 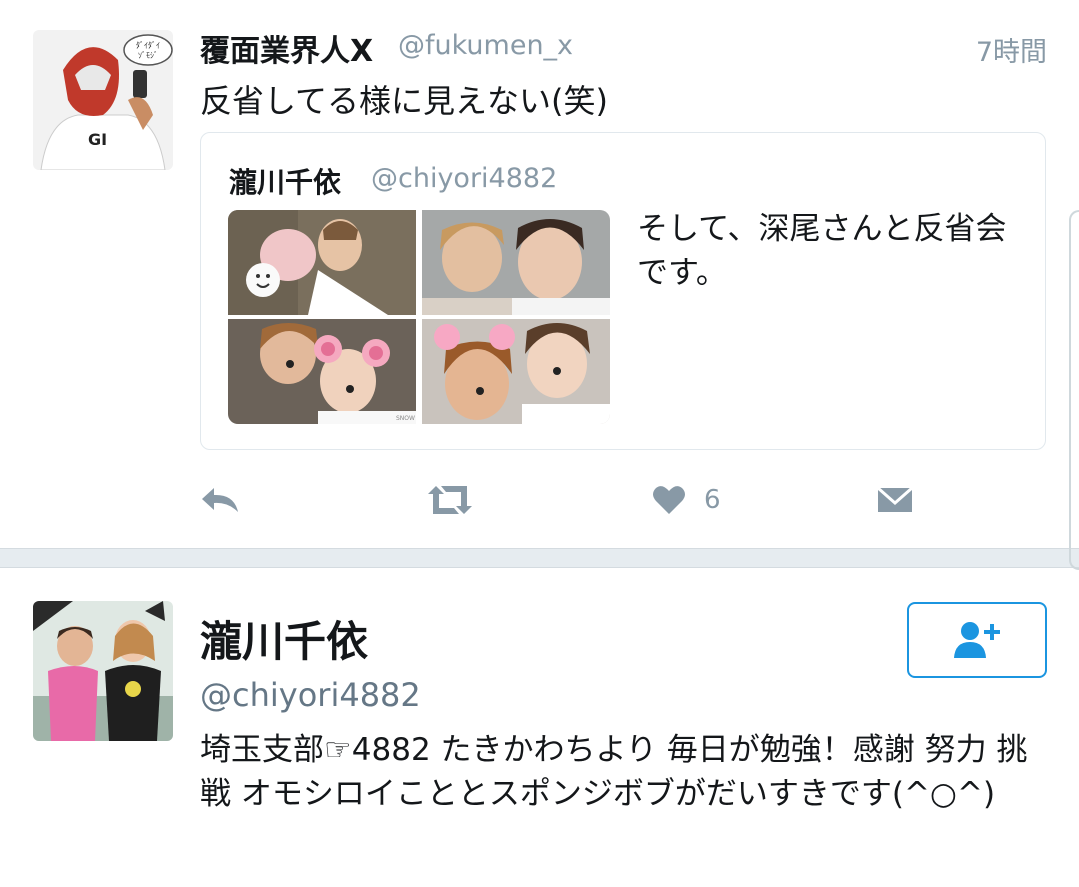 What do you see at coordinates (1011, 49) in the screenshot?
I see `tweet-timestamp: 7時間` at bounding box center [1011, 49].